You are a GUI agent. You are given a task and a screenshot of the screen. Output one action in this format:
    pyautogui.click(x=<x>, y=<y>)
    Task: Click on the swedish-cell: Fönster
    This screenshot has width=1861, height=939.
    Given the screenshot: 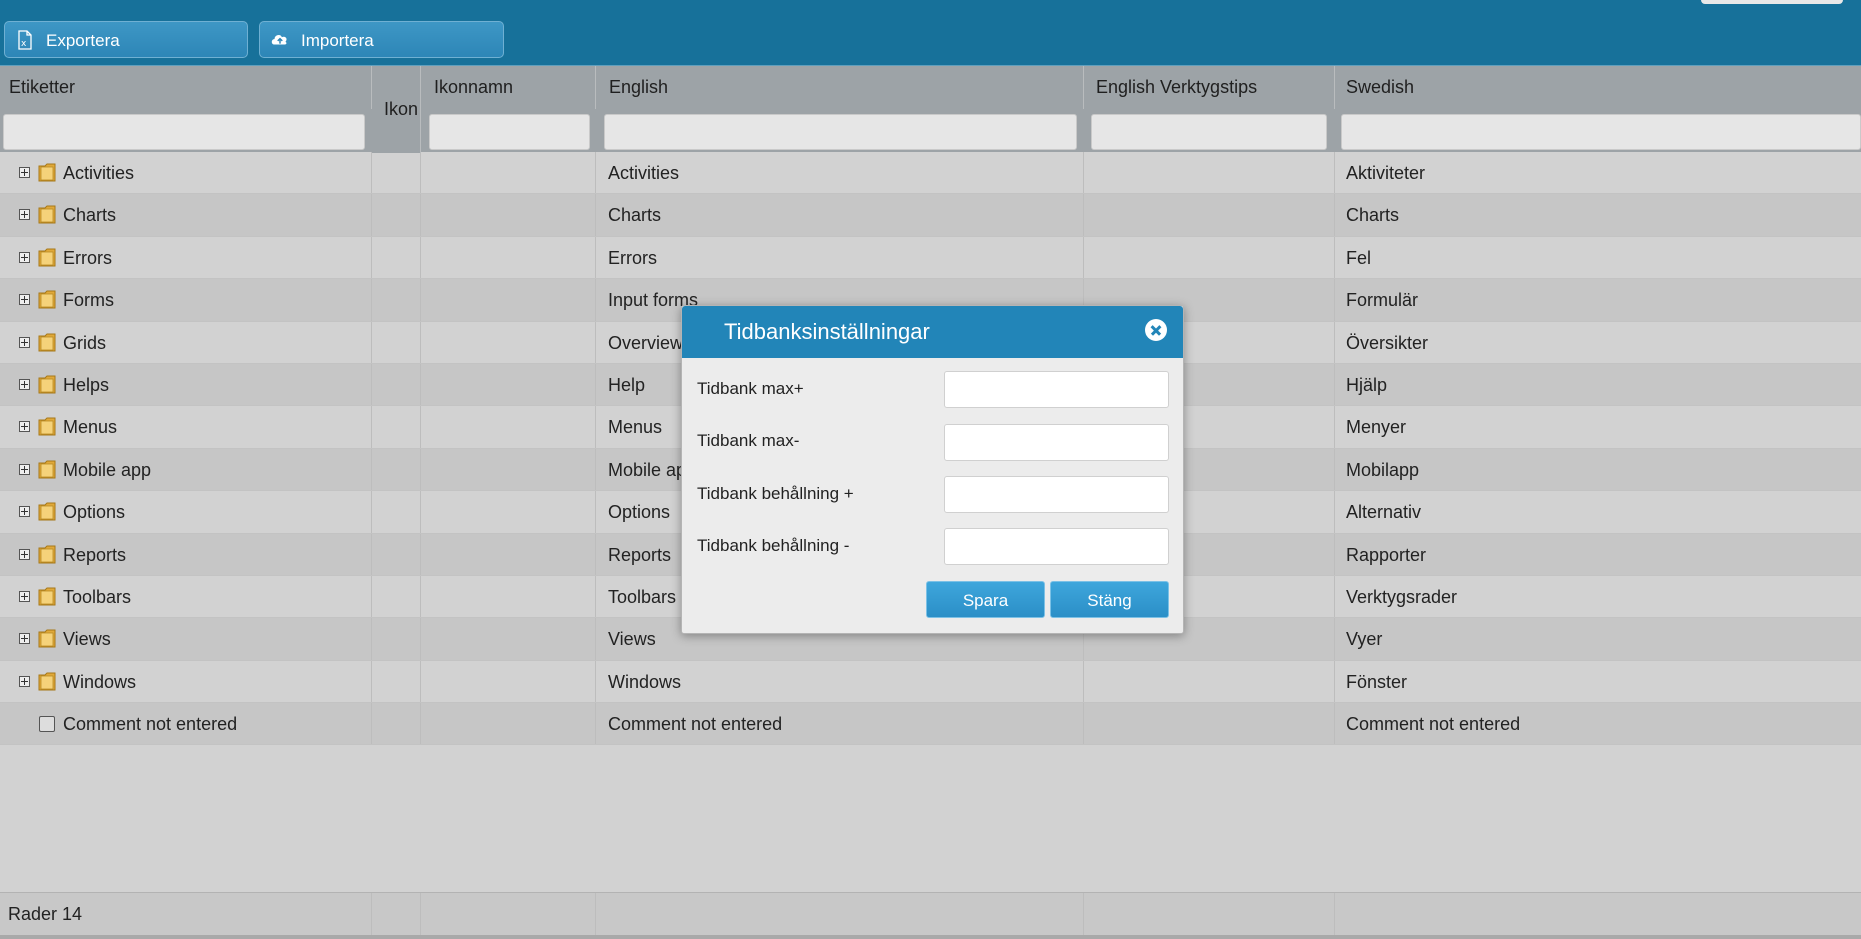 What is the action you would take?
    pyautogui.click(x=1598, y=681)
    